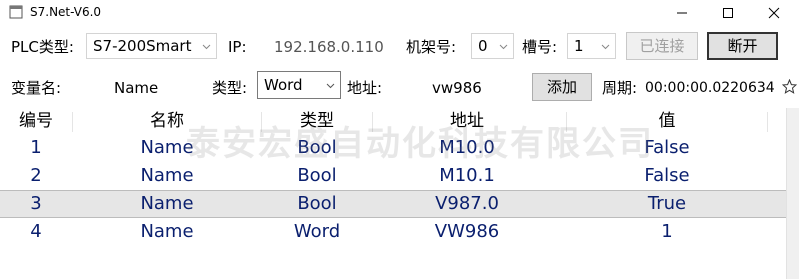 The image size is (799, 279). I want to click on rack-value: 0, so click(483, 46).